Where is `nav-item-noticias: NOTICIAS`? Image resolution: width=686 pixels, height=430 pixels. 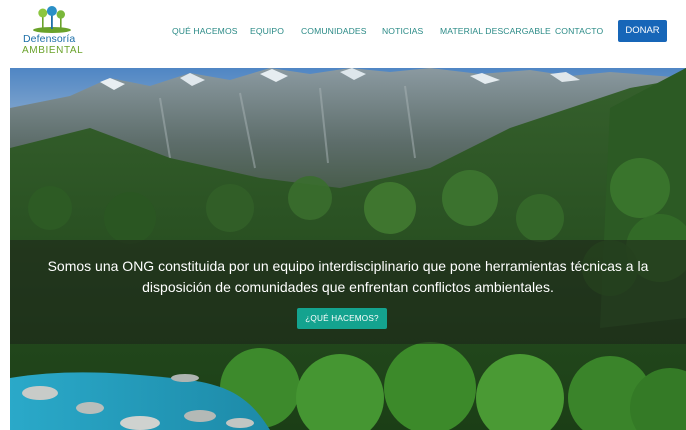 nav-item-noticias: NOTICIAS is located at coordinates (402, 31).